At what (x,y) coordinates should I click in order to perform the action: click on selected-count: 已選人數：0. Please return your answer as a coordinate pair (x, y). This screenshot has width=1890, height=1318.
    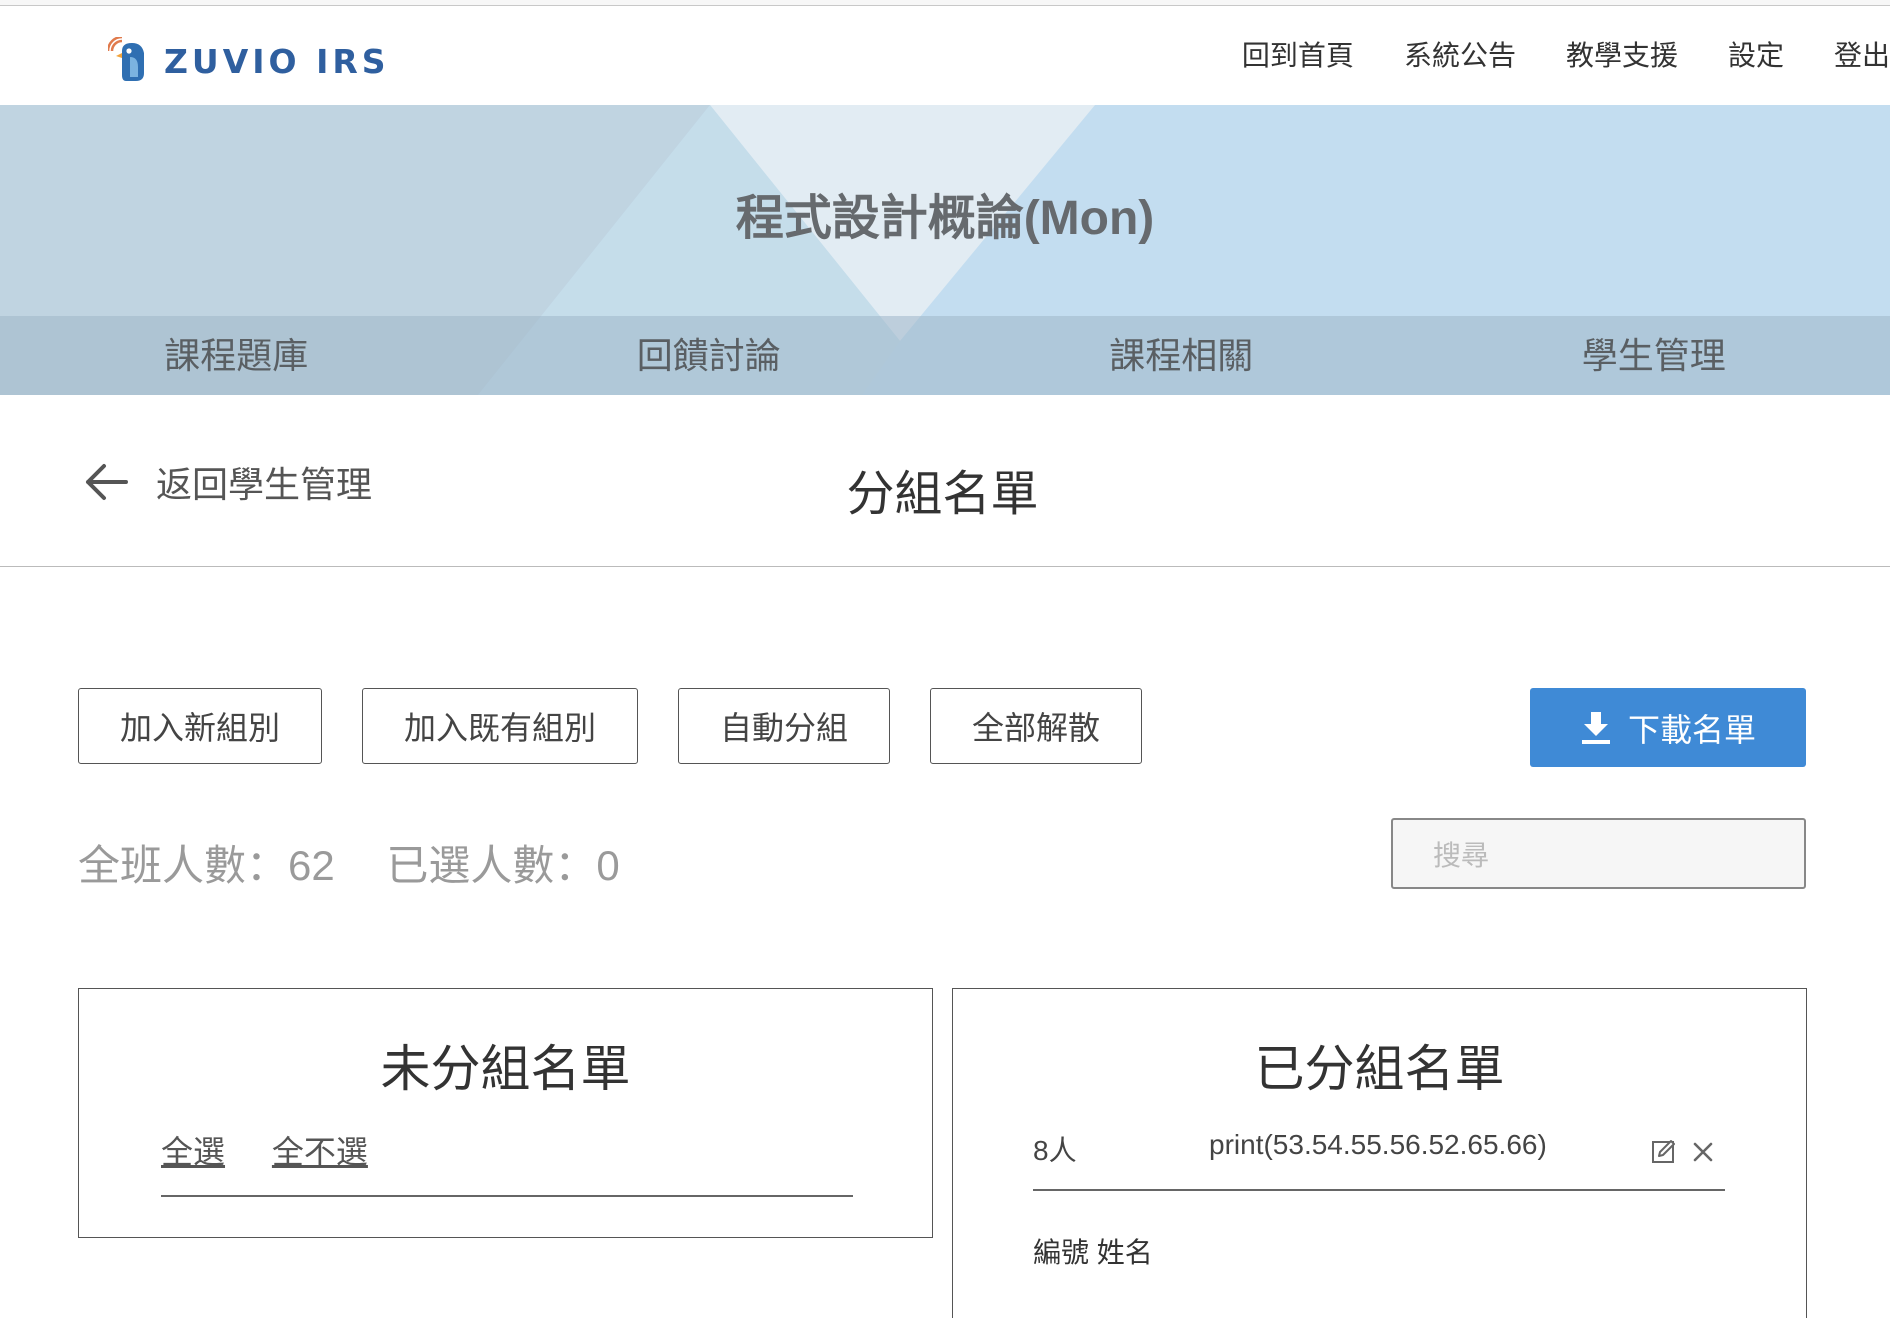
    Looking at the image, I should click on (502, 865).